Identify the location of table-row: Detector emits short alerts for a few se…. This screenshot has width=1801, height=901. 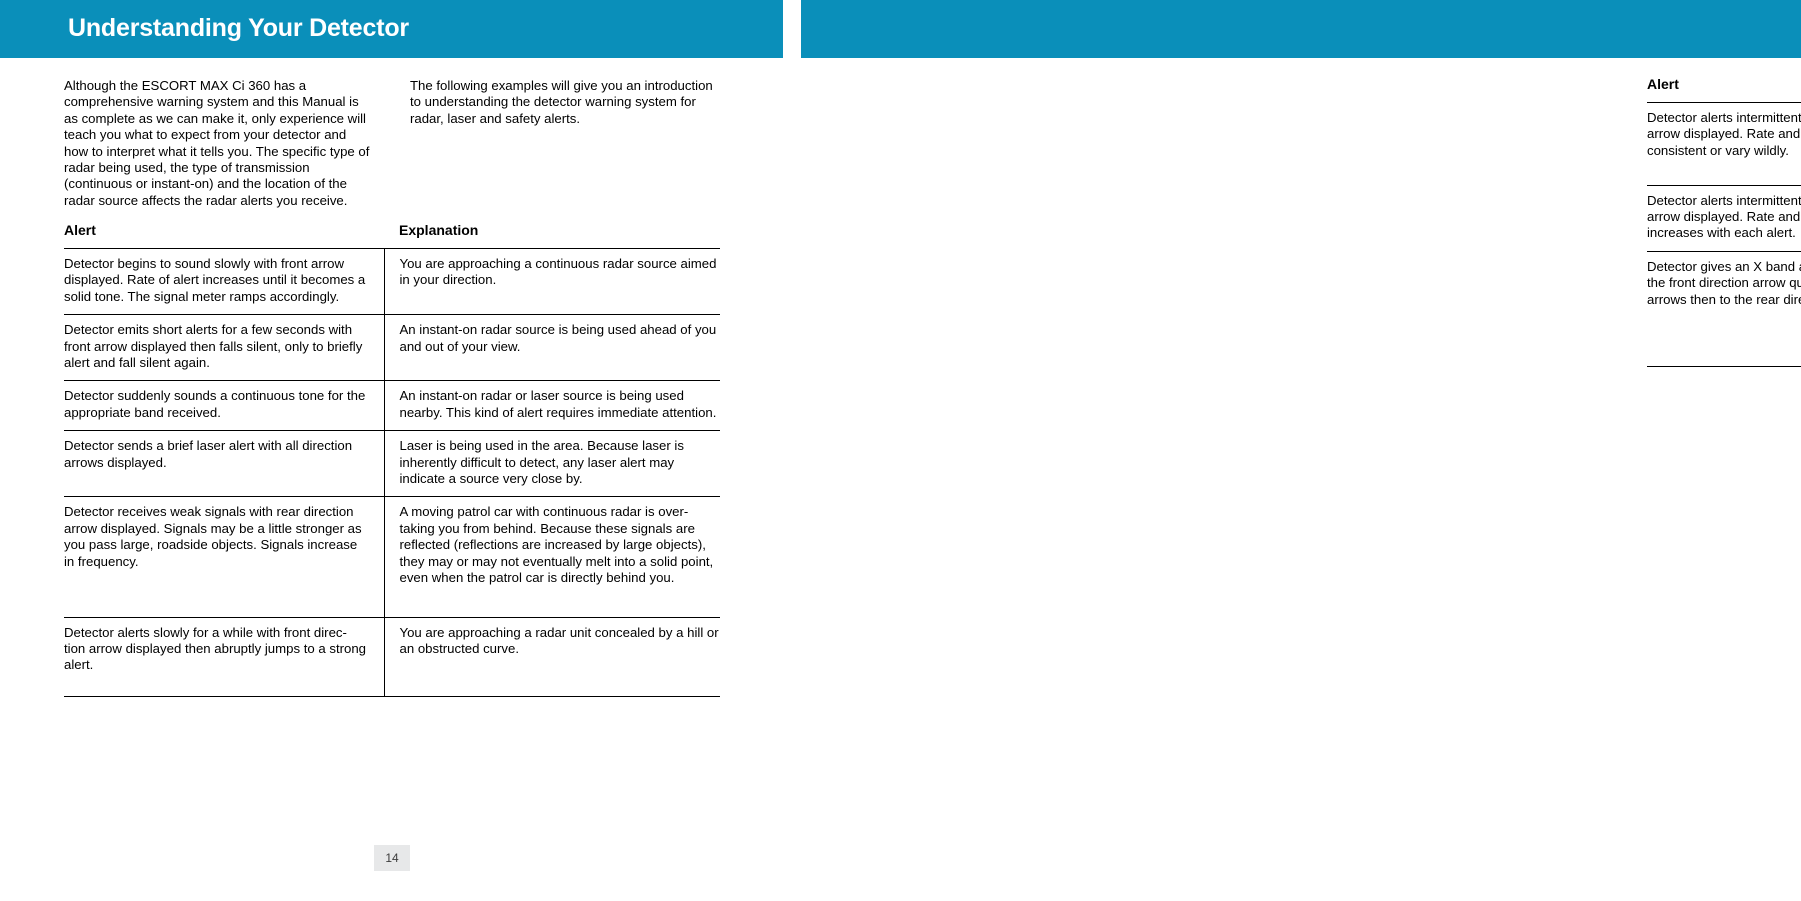
(392, 348).